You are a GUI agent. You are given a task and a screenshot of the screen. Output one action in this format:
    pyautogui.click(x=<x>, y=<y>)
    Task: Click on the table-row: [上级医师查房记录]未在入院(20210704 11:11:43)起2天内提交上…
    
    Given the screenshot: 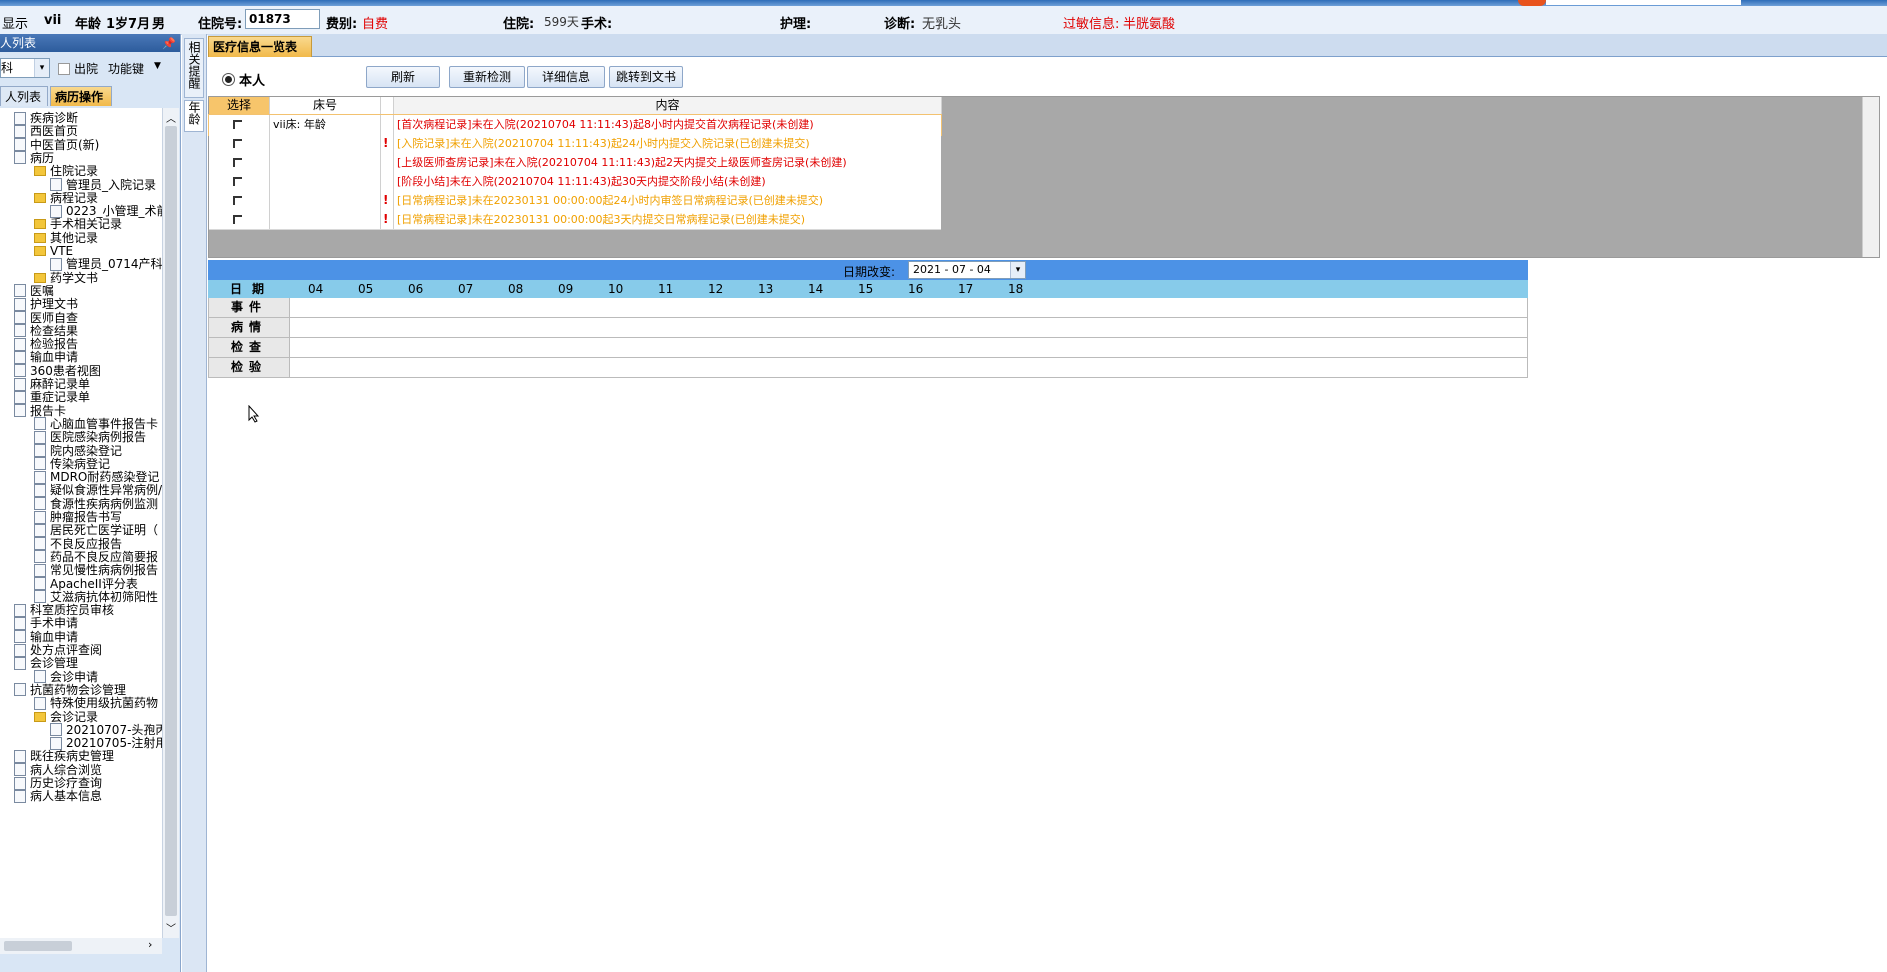 What is the action you would take?
    pyautogui.click(x=575, y=163)
    